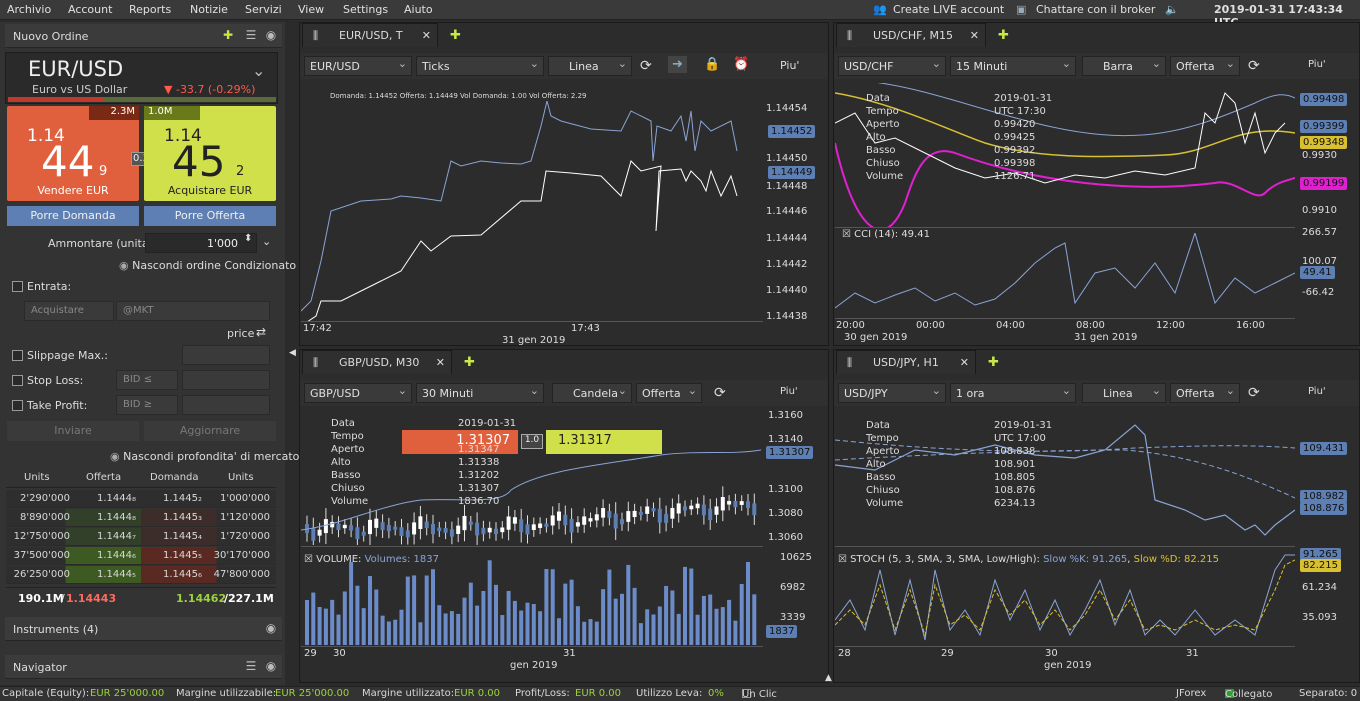 The height and width of the screenshot is (701, 1360). What do you see at coordinates (143, 629) in the screenshot?
I see `instruments-header: Instruments (4) ◉` at bounding box center [143, 629].